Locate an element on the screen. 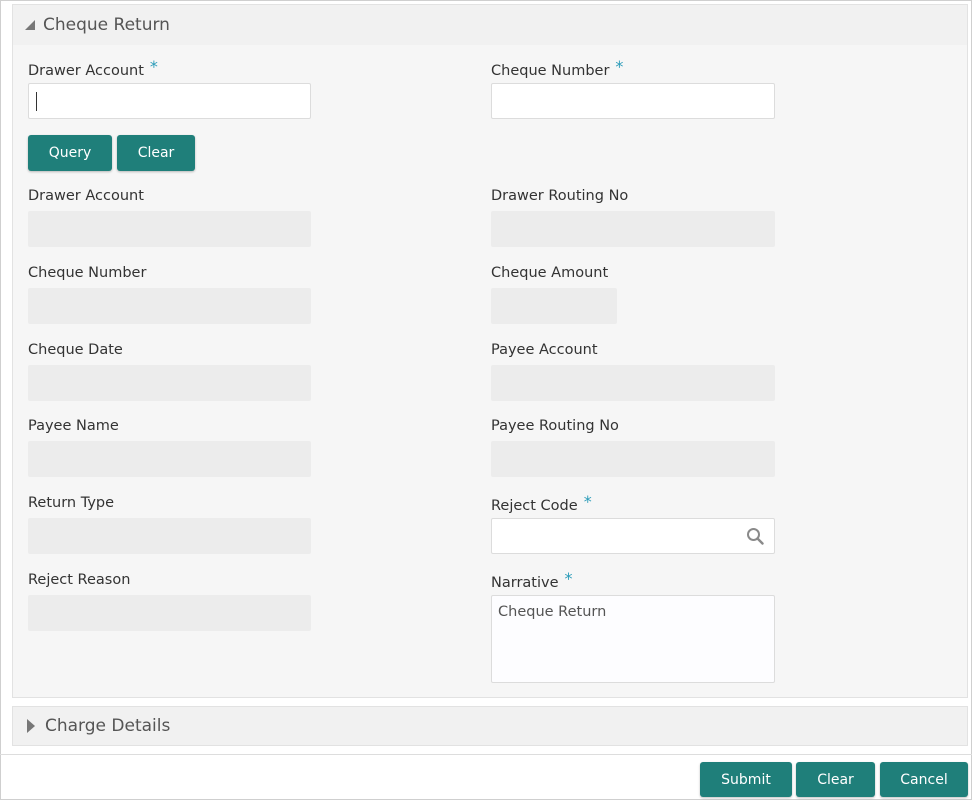 The height and width of the screenshot is (800, 972). return-type-display is located at coordinates (169, 536).